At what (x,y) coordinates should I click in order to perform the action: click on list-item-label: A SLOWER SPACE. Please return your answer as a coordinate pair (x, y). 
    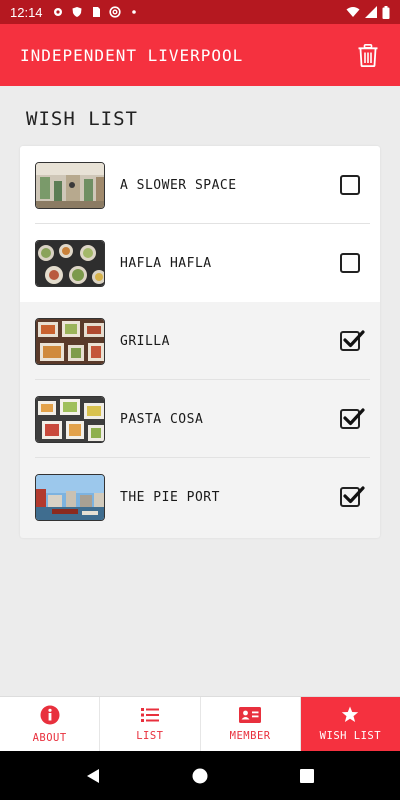
    Looking at the image, I should click on (178, 185).